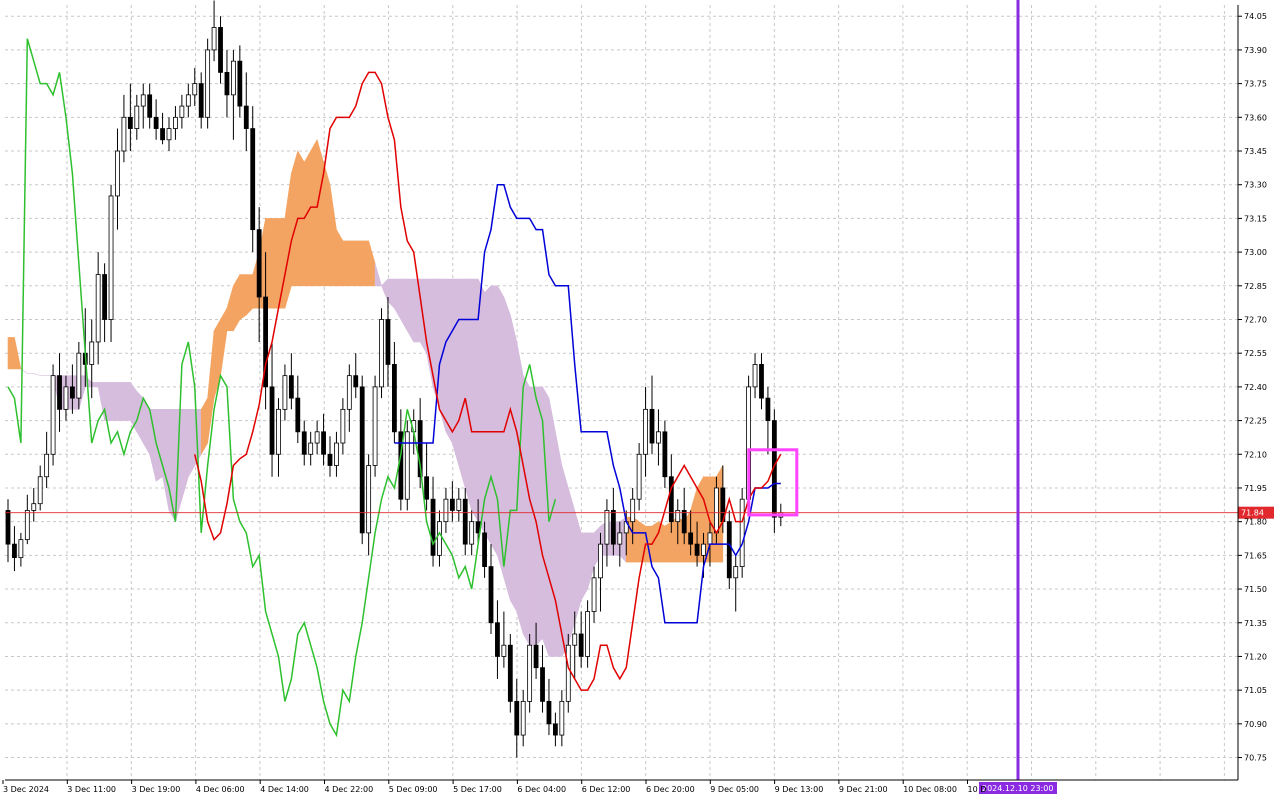  Describe the element at coordinates (1252, 513) in the screenshot. I see `current-price-label: 71.84` at that location.